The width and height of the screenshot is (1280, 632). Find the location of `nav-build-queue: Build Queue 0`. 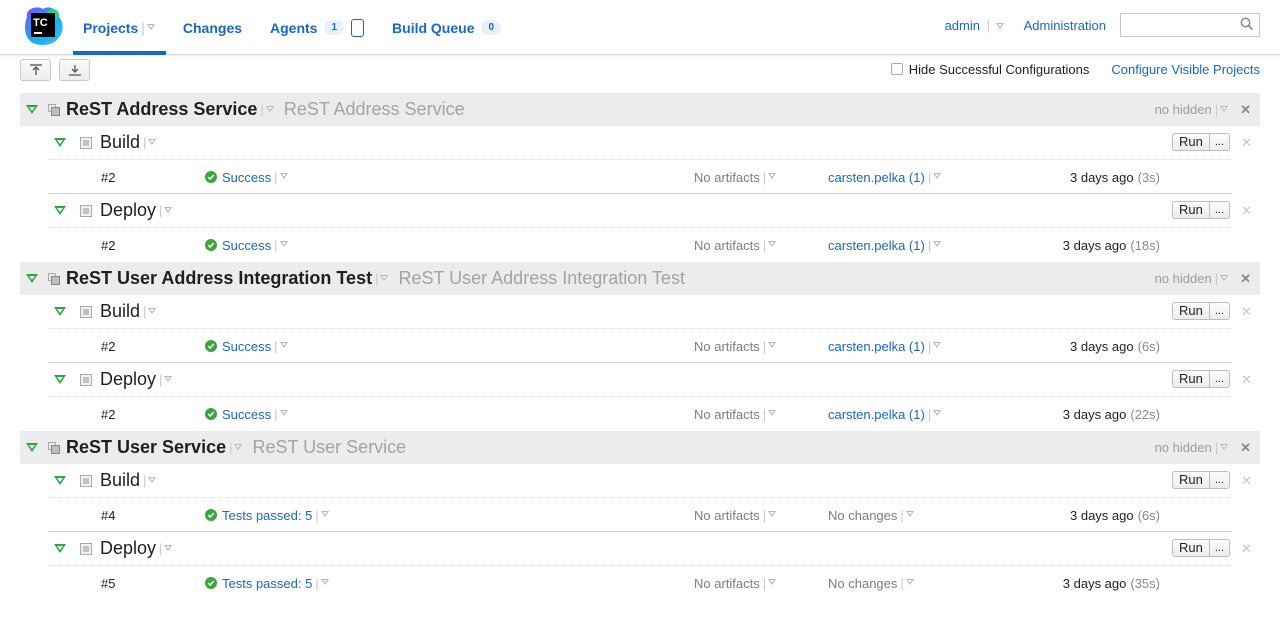

nav-build-queue: Build Queue 0 is located at coordinates (446, 27).